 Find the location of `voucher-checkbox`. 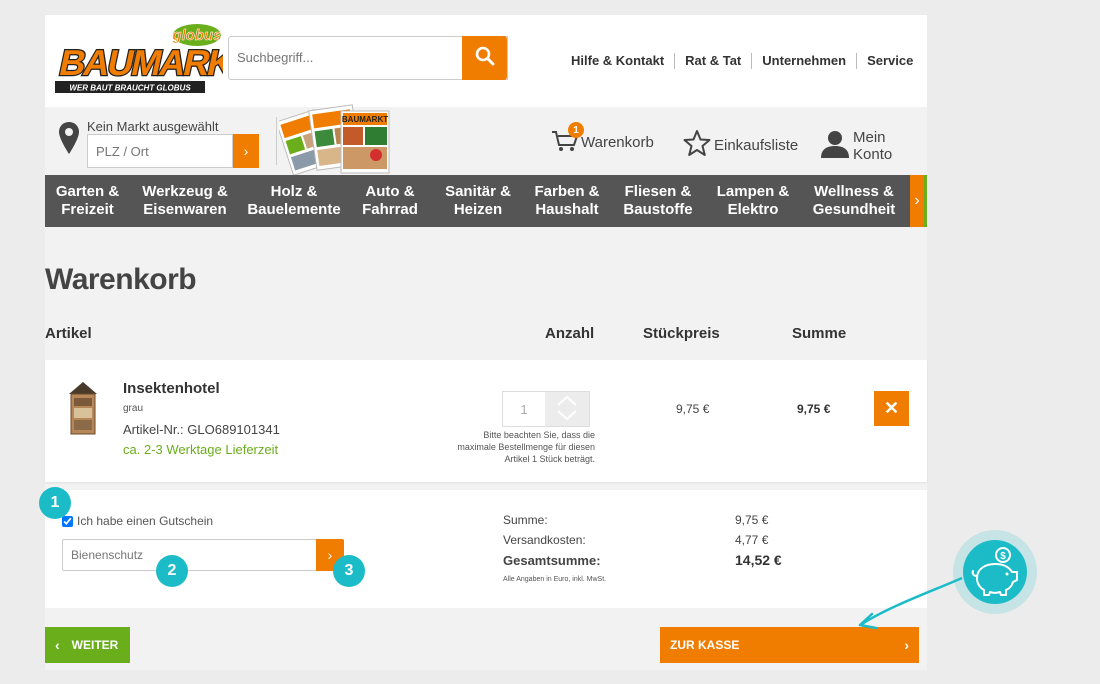

voucher-checkbox is located at coordinates (67, 521).